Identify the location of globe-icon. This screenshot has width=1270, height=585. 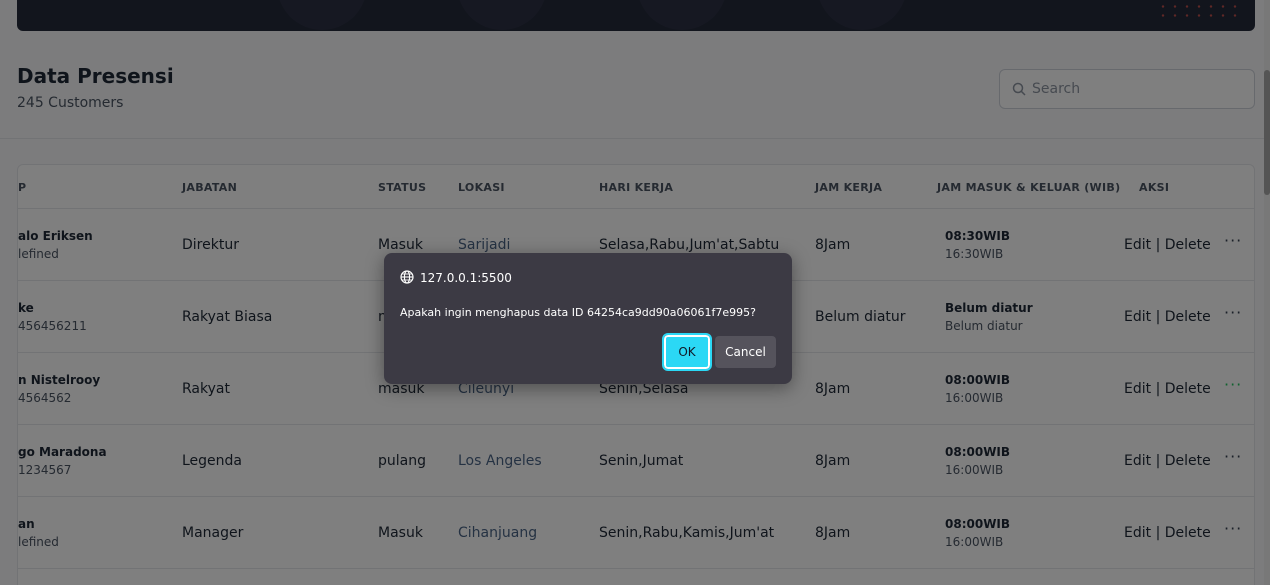
(407, 277).